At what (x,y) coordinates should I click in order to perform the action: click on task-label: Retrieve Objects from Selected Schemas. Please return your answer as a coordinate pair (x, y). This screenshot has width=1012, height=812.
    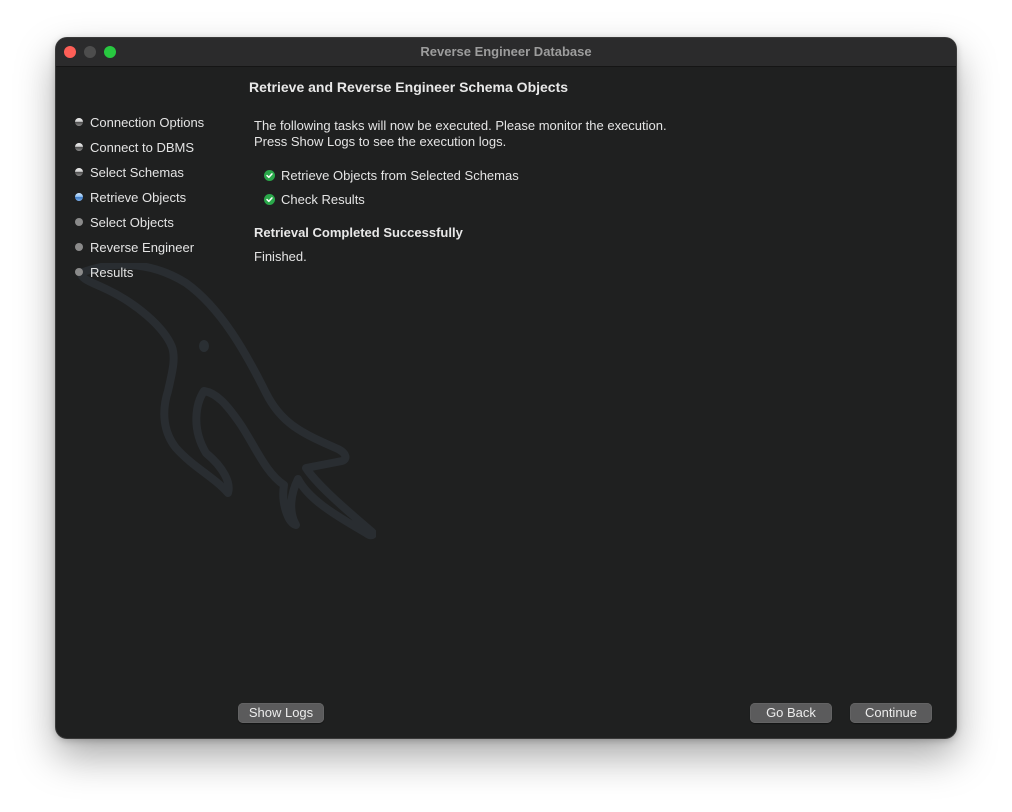
    Looking at the image, I should click on (400, 175).